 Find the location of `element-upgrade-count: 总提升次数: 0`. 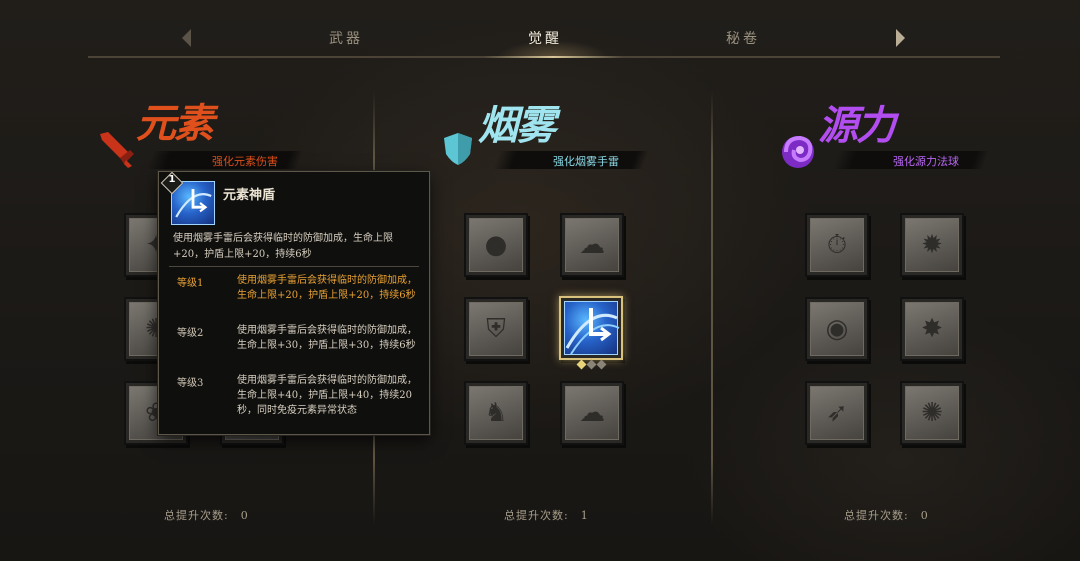

element-upgrade-count: 总提升次数: 0 is located at coordinates (206, 515).